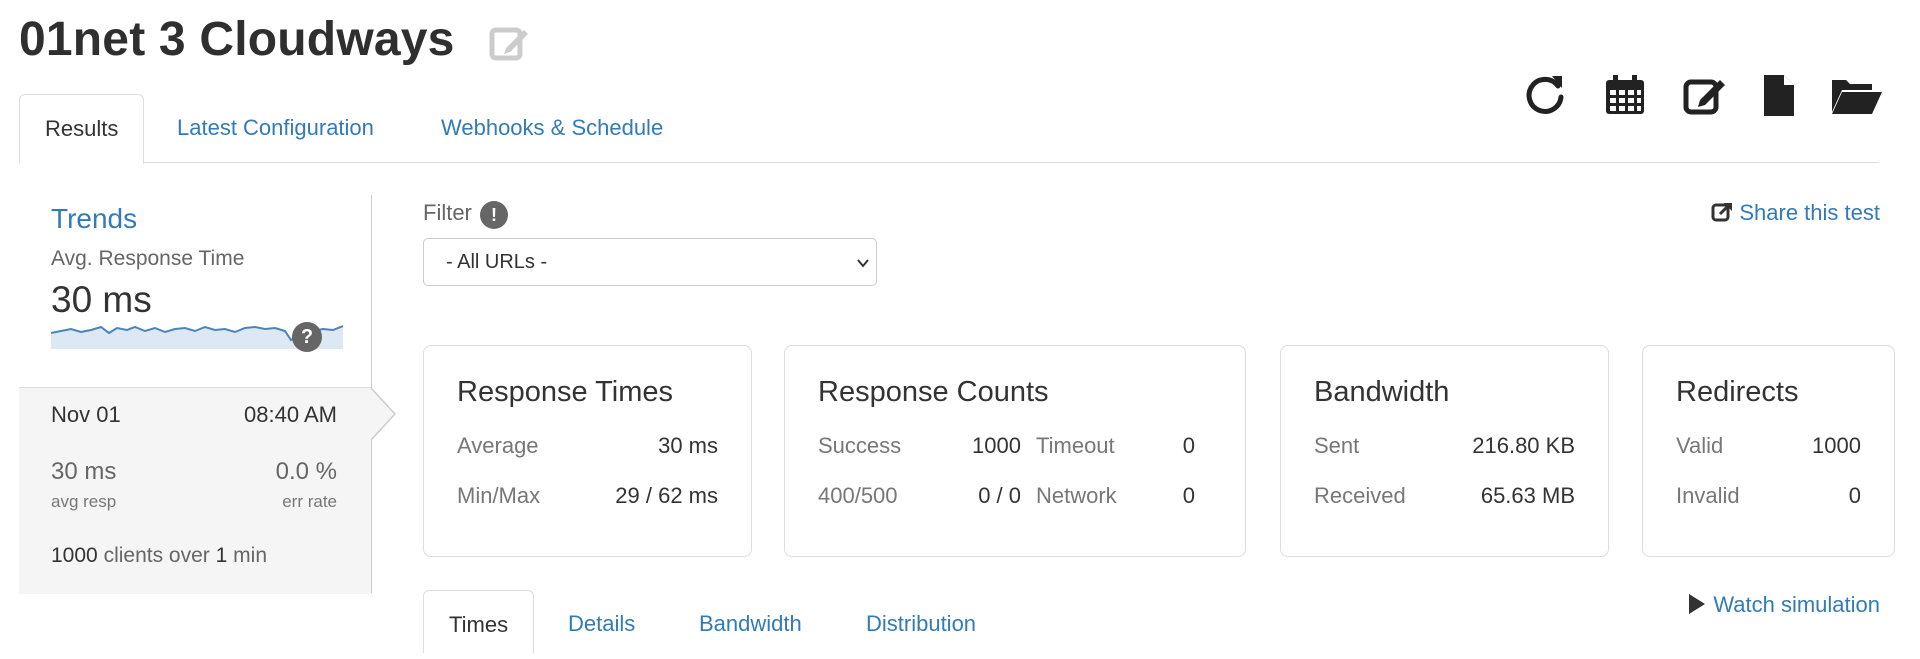 This screenshot has width=1920, height=659. Describe the element at coordinates (1700, 445) in the screenshot. I see `valid-label: Valid` at that location.